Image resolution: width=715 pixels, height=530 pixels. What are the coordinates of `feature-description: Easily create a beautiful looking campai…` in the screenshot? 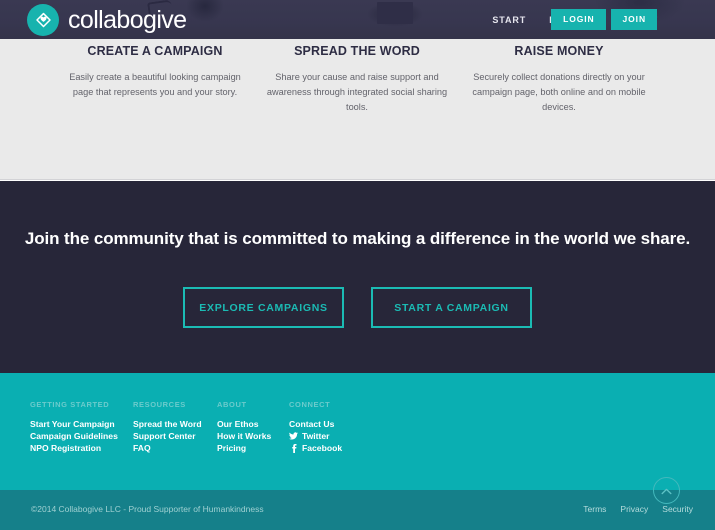 It's located at (155, 85).